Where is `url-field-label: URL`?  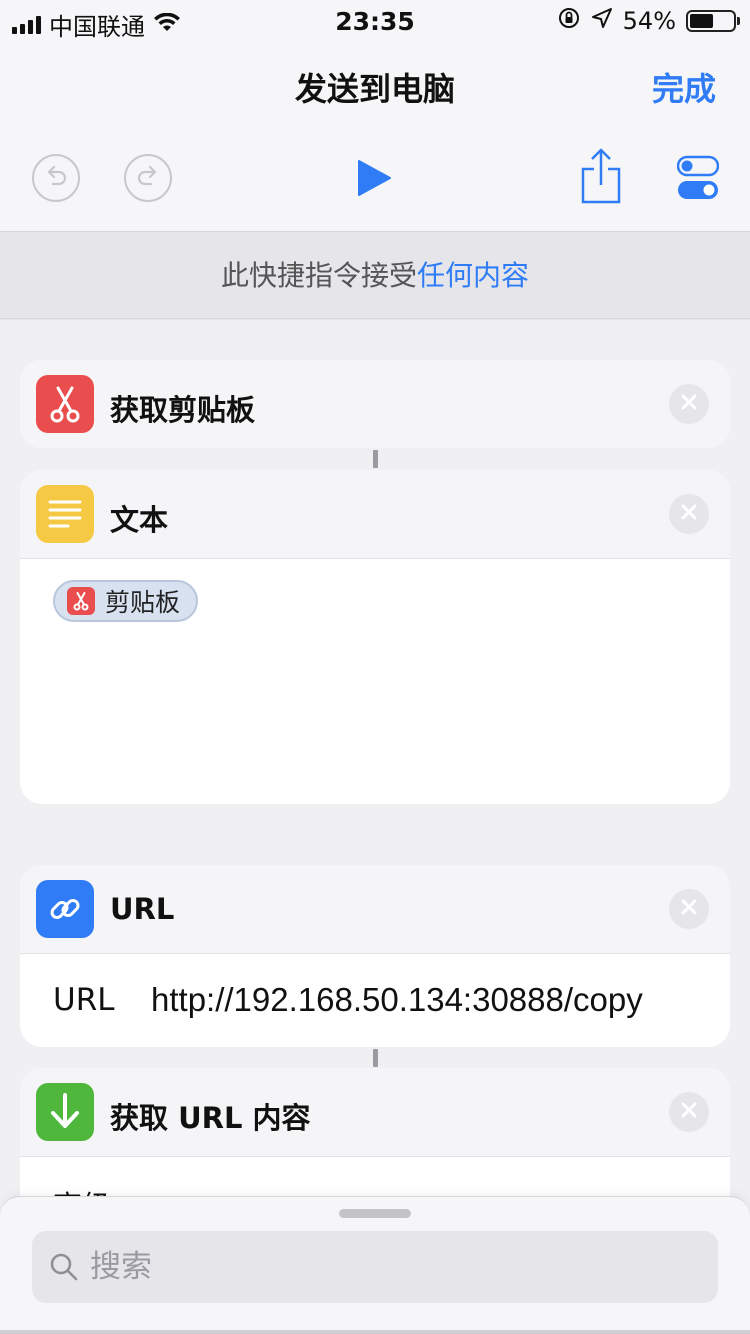
url-field-label: URL is located at coordinates (84, 1000).